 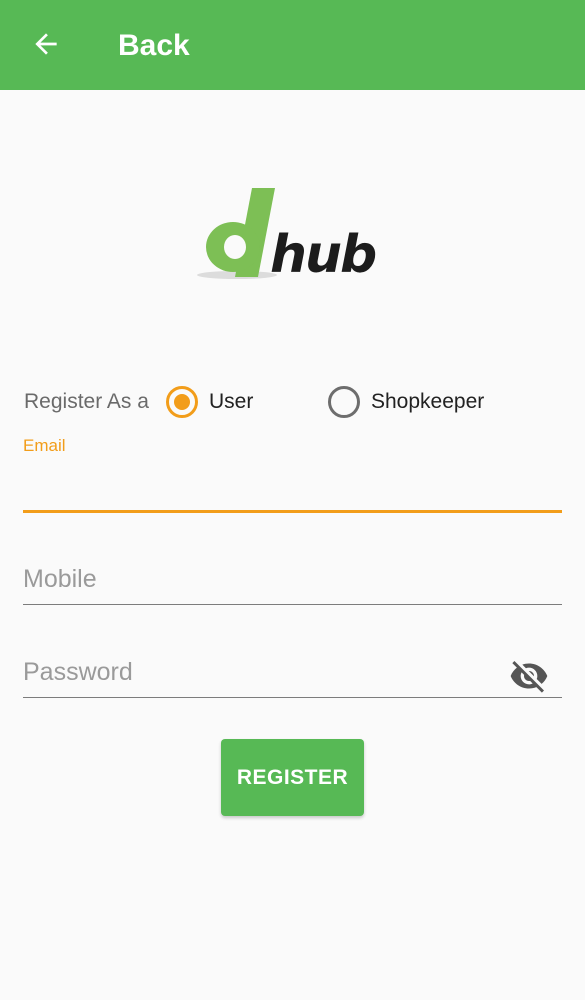 What do you see at coordinates (323, 255) in the screenshot?
I see `logo-wordmark: hub` at bounding box center [323, 255].